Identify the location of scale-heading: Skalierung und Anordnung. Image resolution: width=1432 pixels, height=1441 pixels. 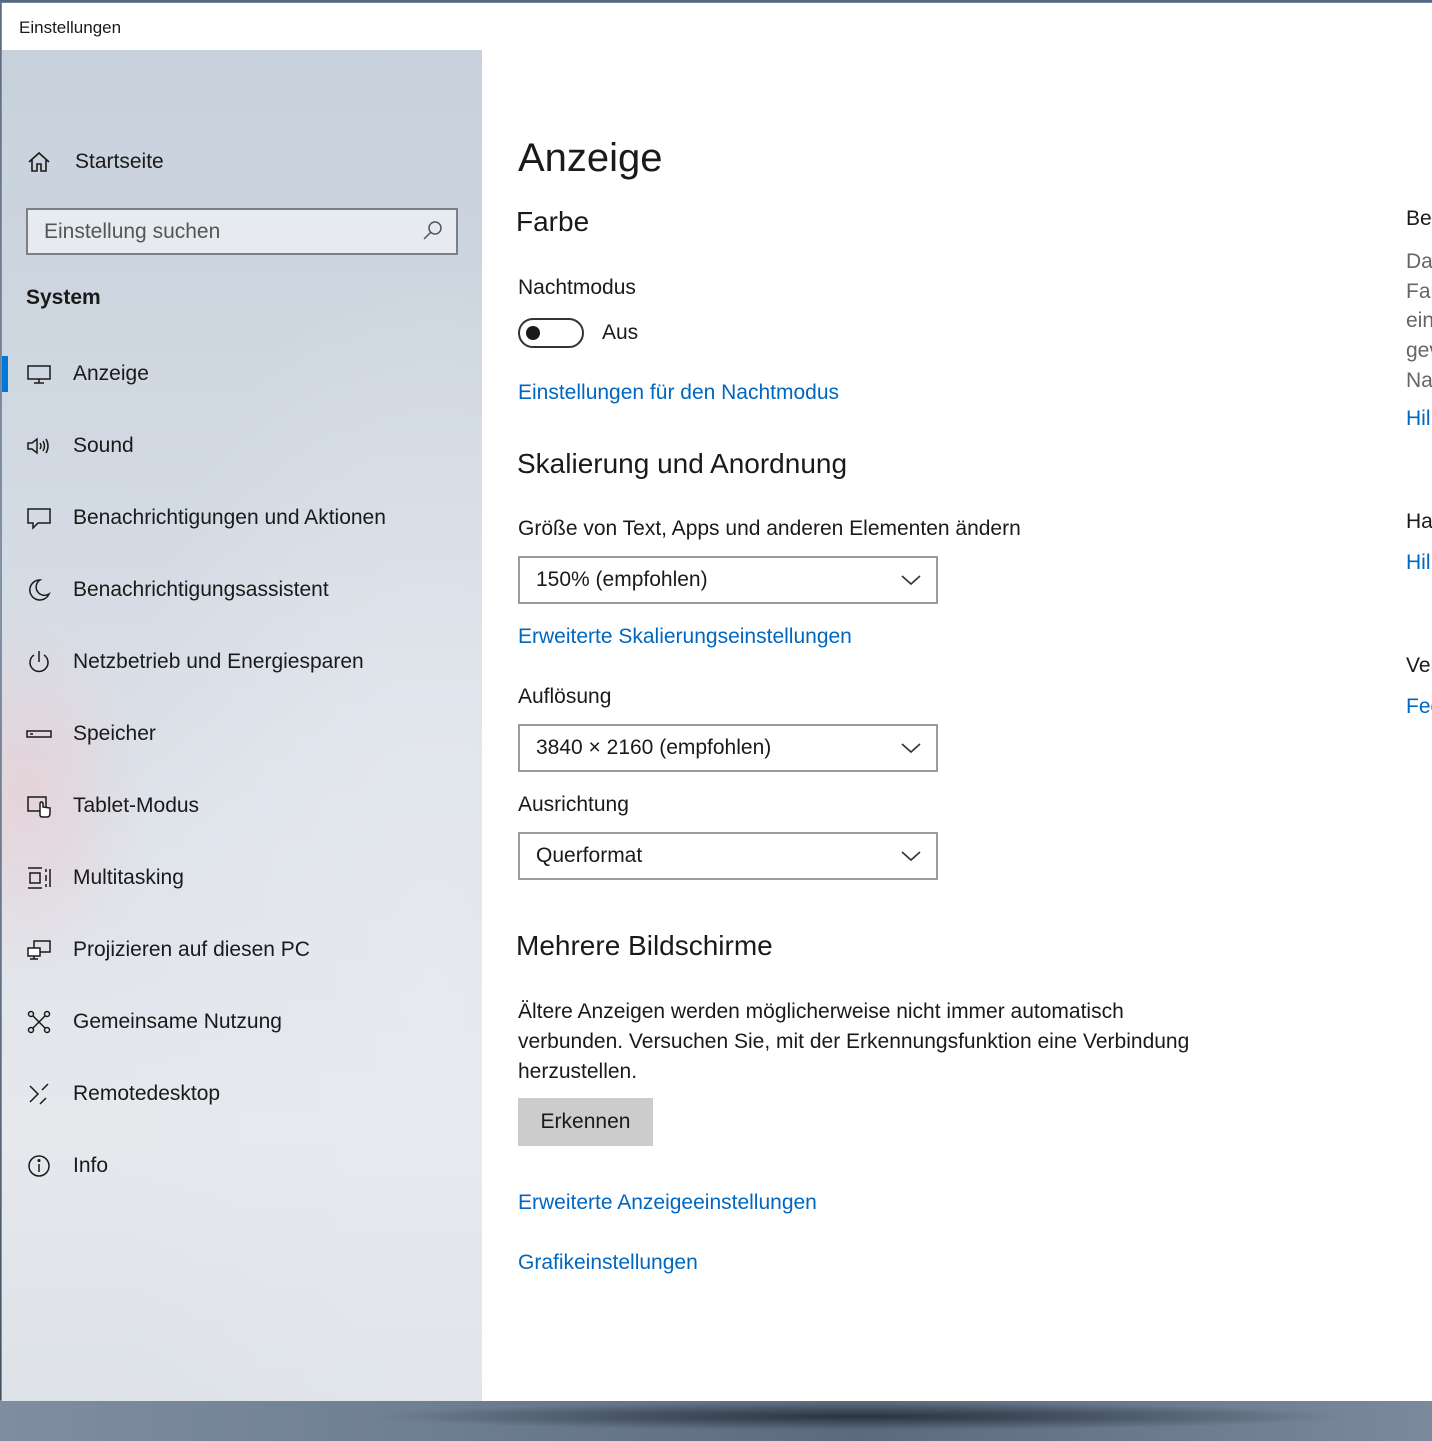
(682, 463).